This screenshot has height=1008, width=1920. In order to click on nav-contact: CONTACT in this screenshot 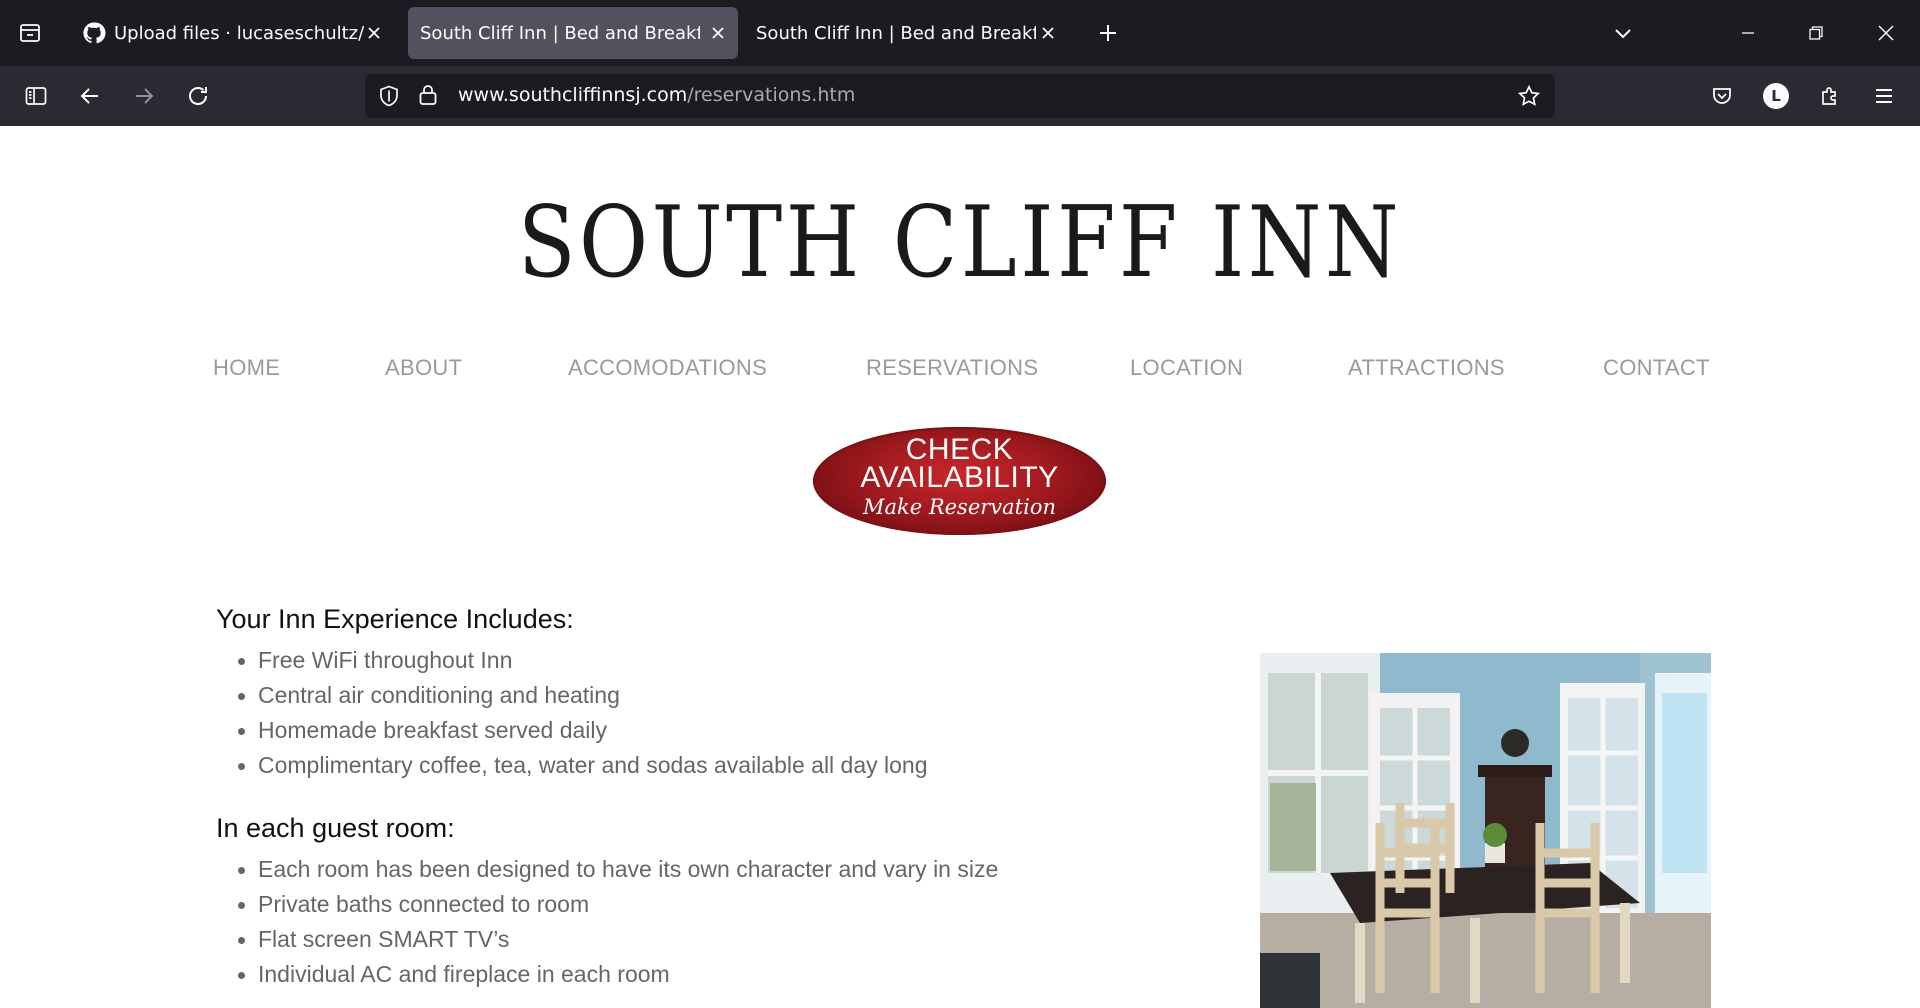, I will do `click(1656, 368)`.